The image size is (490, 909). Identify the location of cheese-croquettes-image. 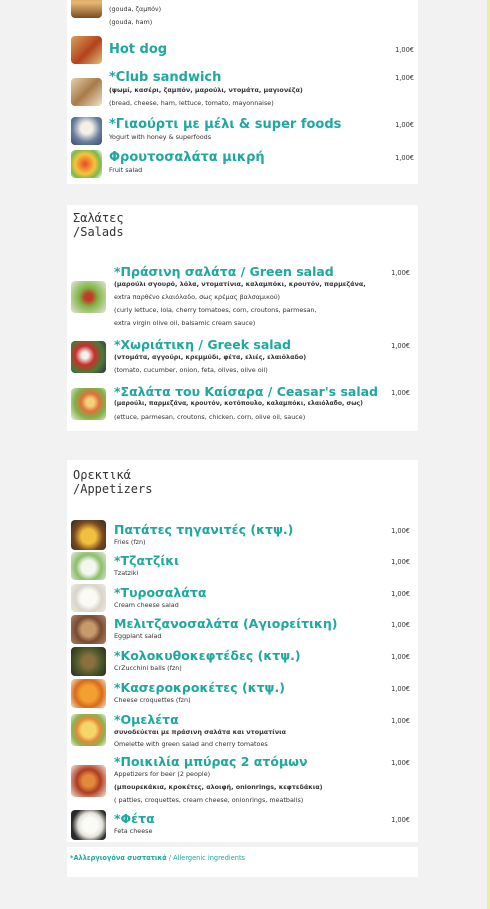
(88, 693).